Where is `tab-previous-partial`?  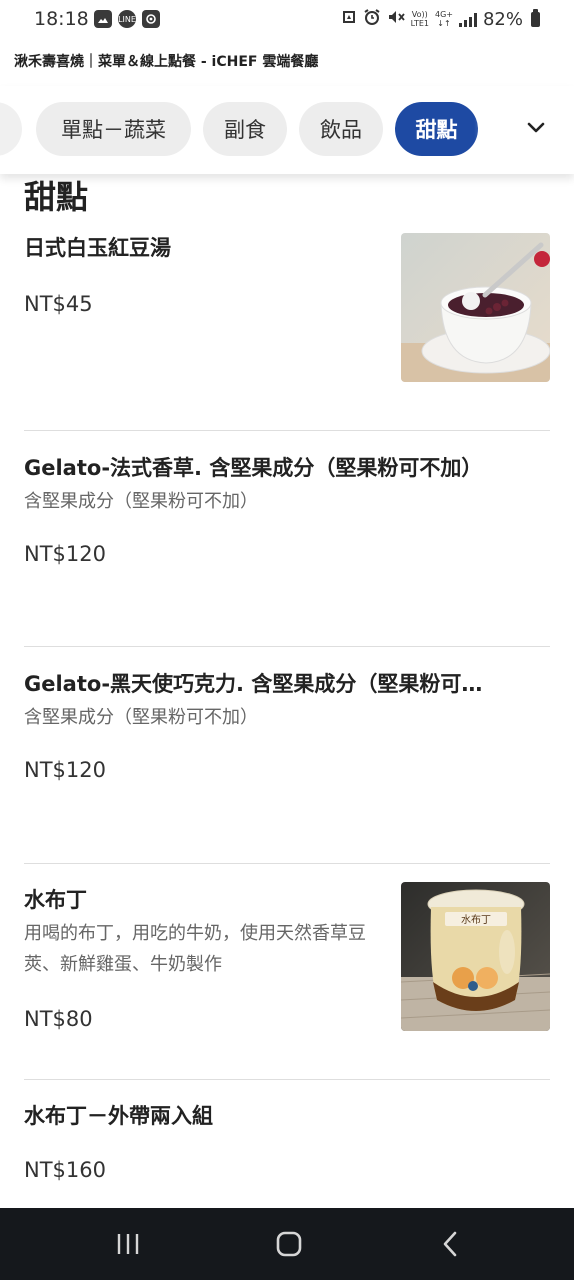
tab-previous-partial is located at coordinates (11, 129).